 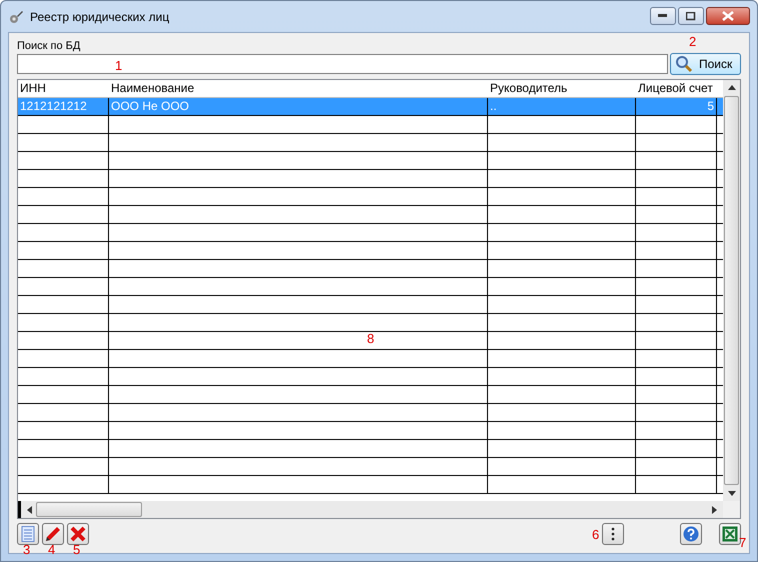 What do you see at coordinates (298, 88) in the screenshot?
I see `column-header: Наименование` at bounding box center [298, 88].